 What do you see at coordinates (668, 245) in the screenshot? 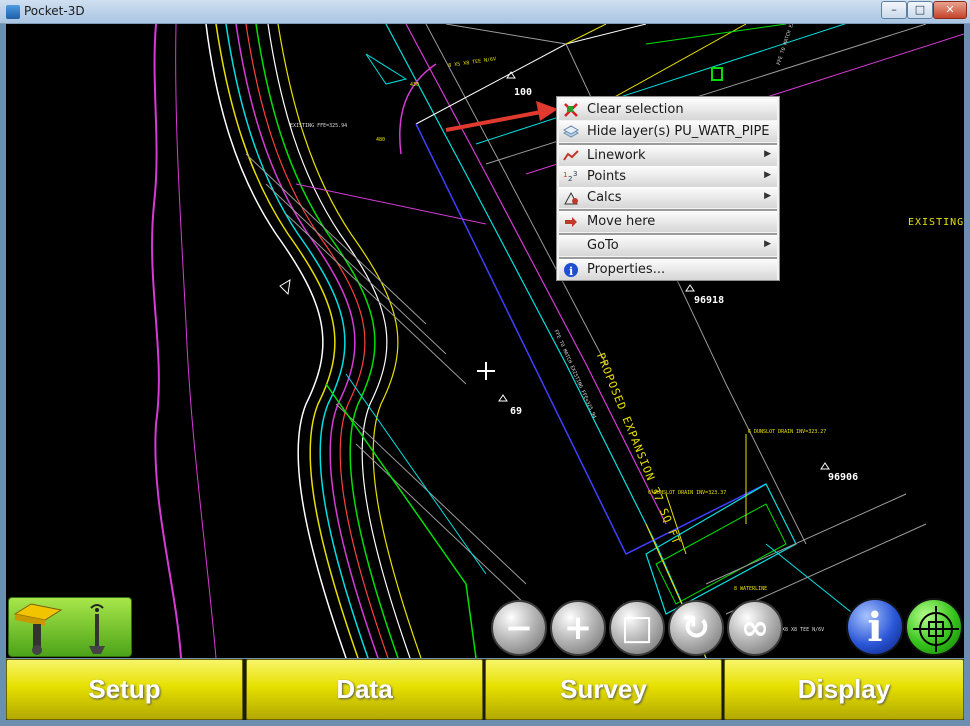
I see `menu-item-goto: GoTo ▶` at bounding box center [668, 245].